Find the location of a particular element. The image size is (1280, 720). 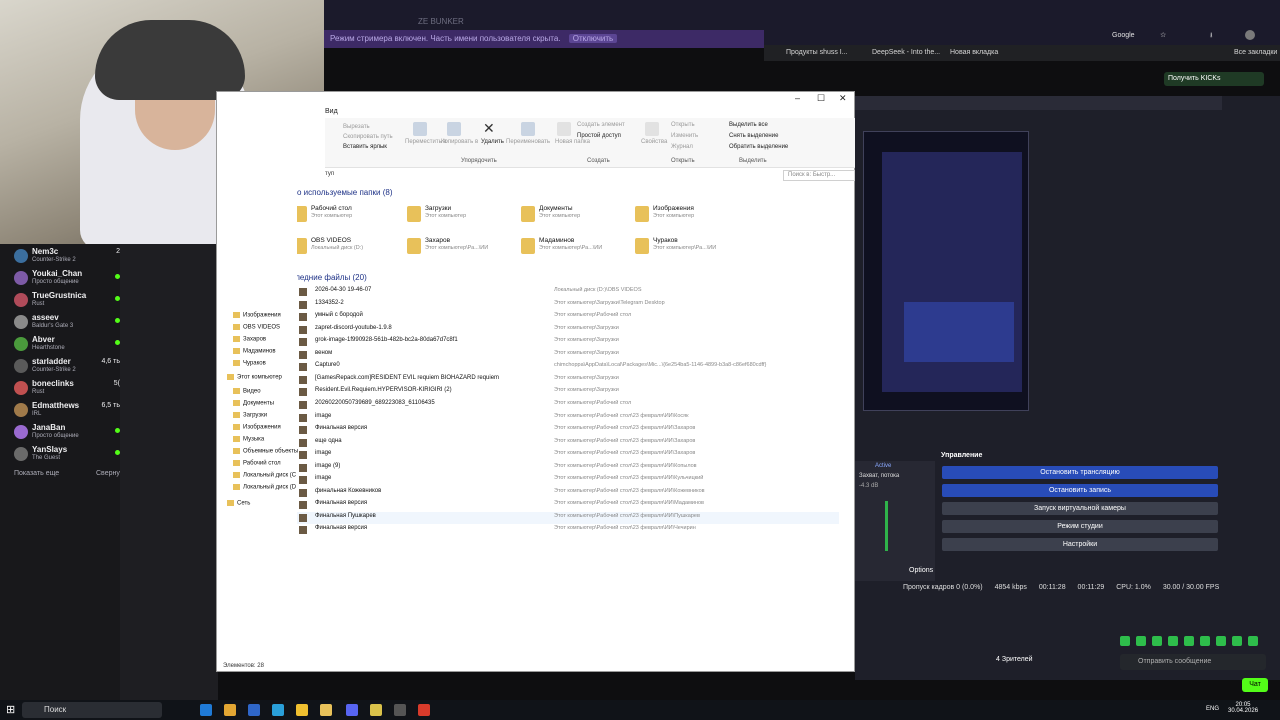

rename-button: Переименовать is located at coordinates (528, 142).